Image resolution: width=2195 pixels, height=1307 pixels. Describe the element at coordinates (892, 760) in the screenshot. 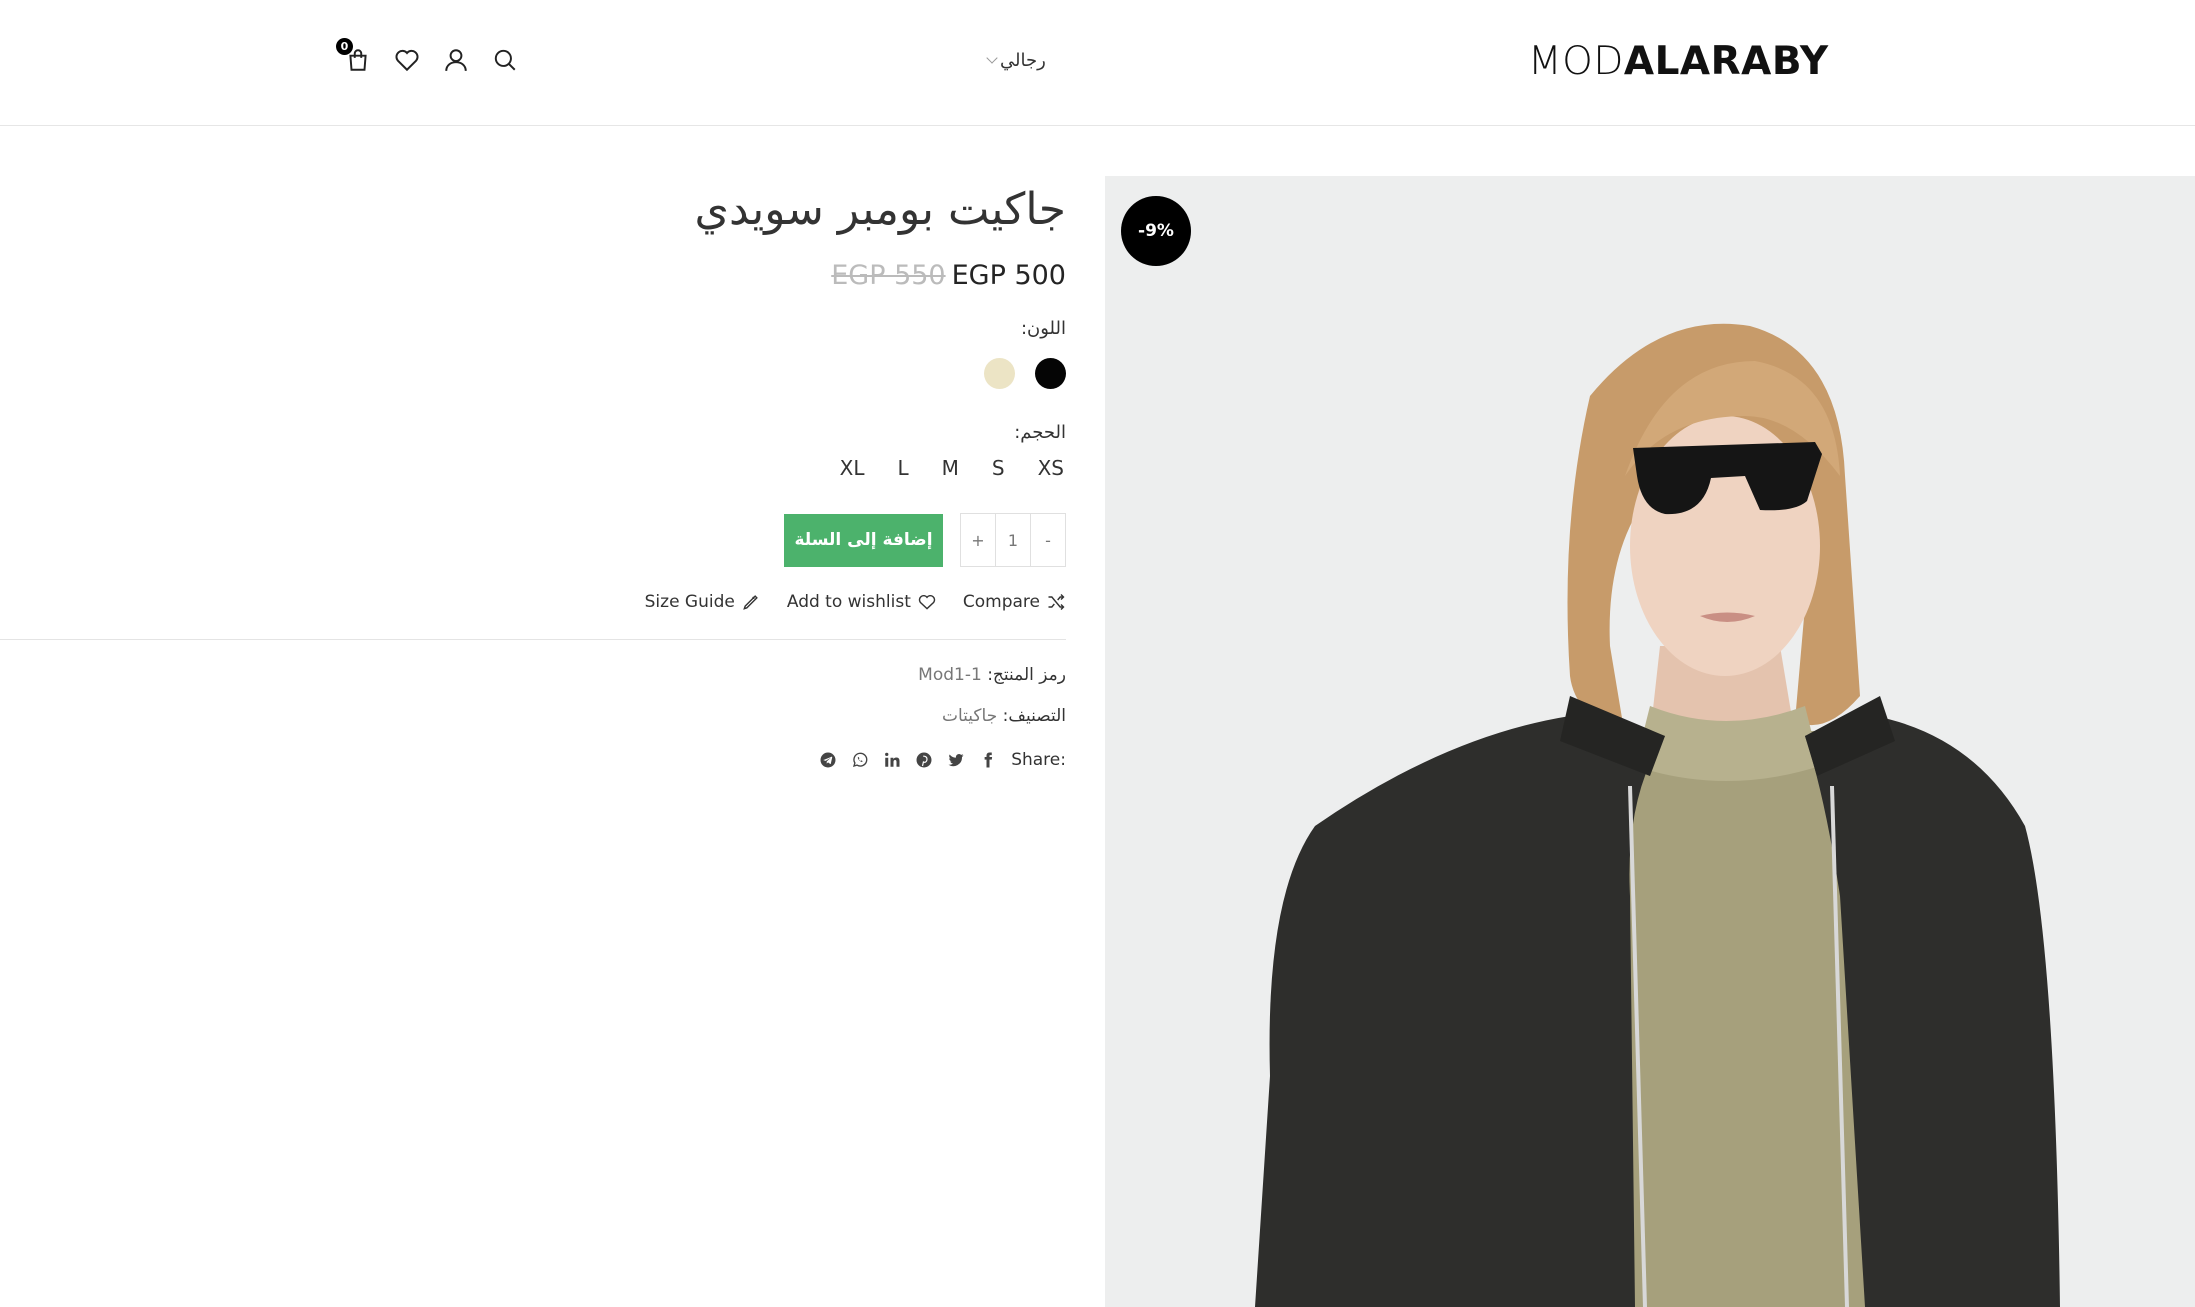

I see `linkedin-icon` at that location.